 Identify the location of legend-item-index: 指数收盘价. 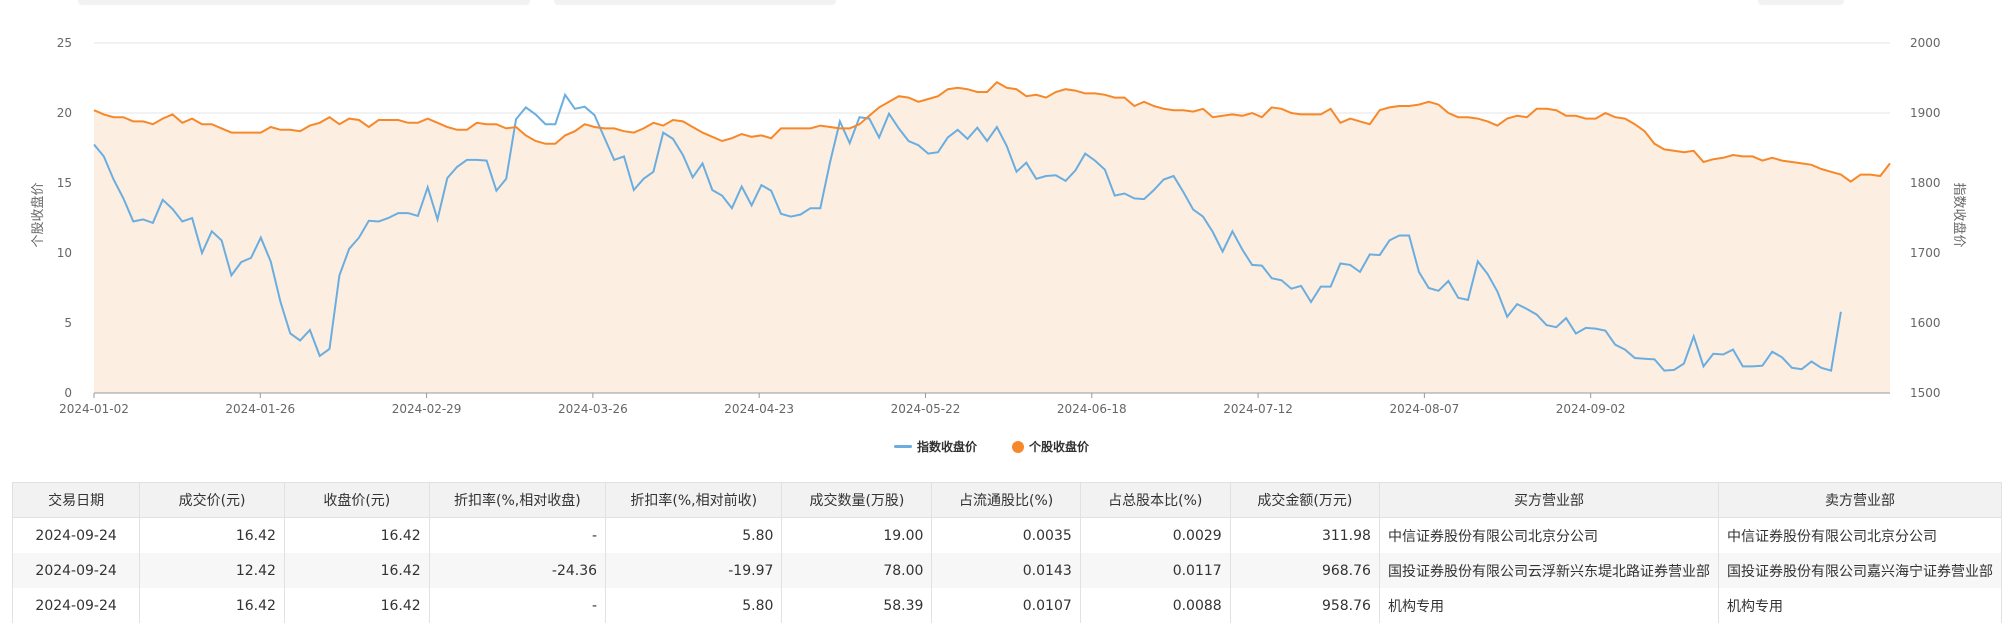
(935, 446).